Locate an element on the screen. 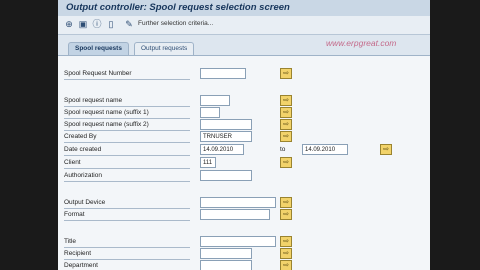  date-created-to-field: 14.09.2010 is located at coordinates (325, 149).